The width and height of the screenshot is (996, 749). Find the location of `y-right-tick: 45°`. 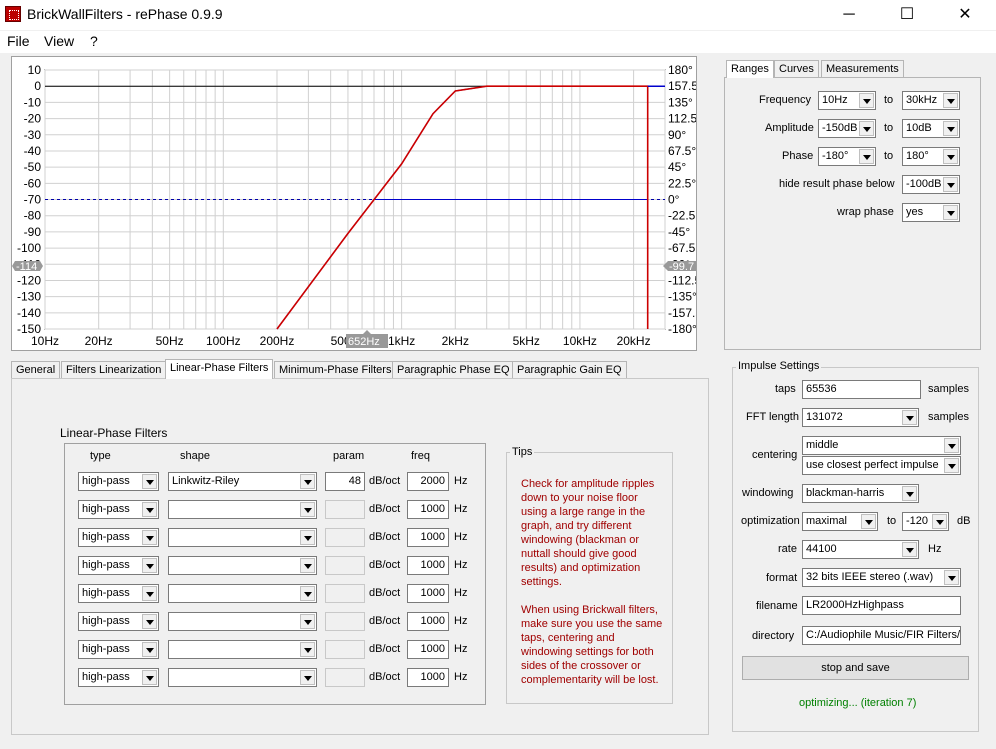

y-right-tick: 45° is located at coordinates (677, 167).